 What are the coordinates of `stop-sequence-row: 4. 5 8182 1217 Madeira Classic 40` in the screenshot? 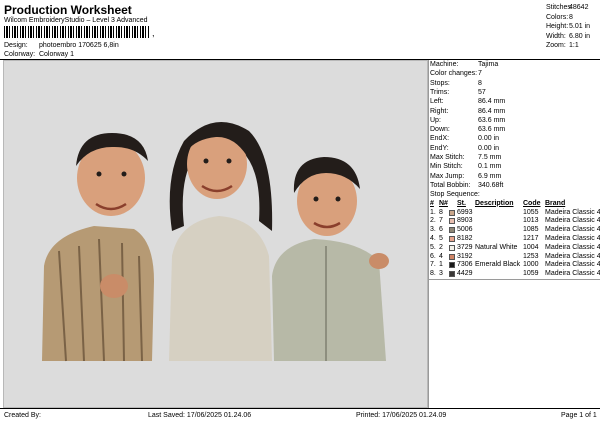 It's located at (515, 239).